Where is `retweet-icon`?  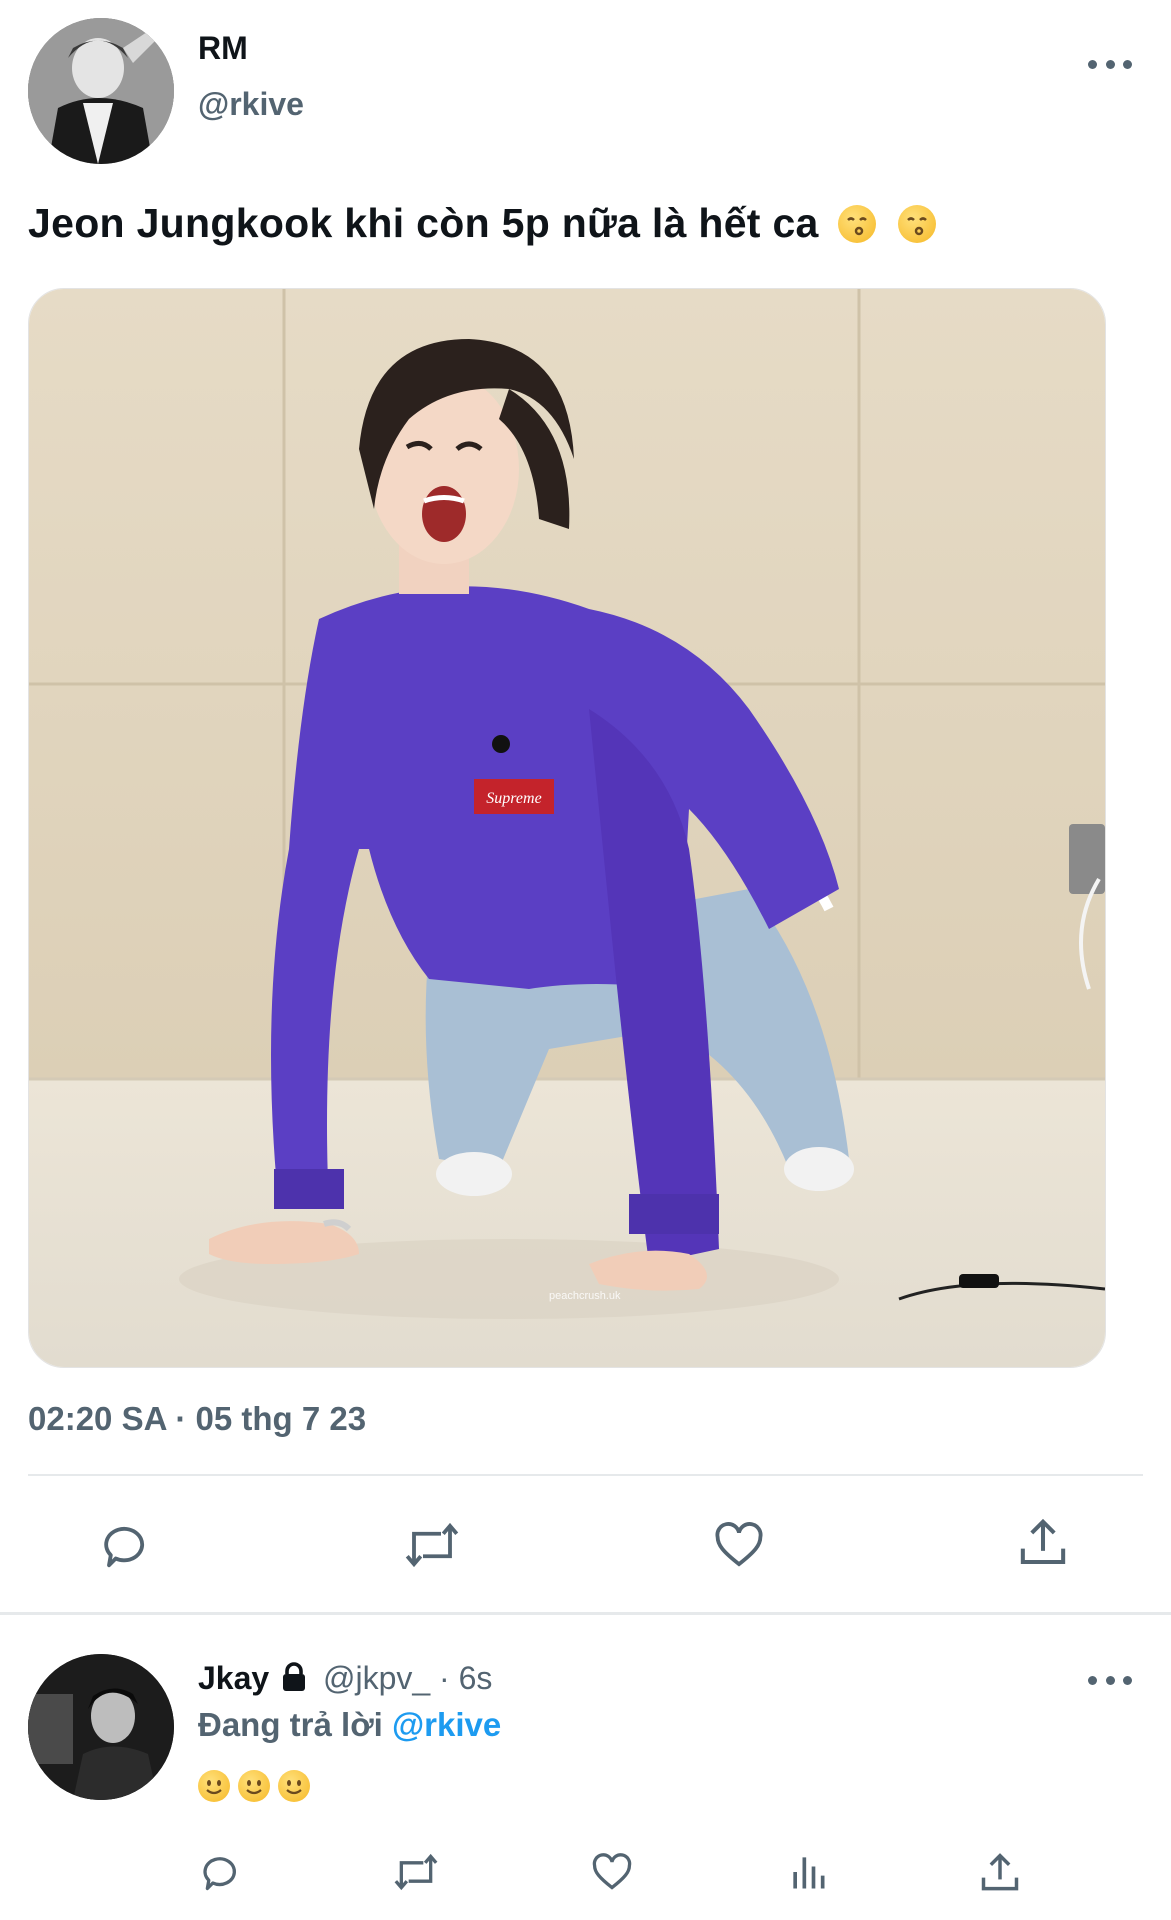 retweet-icon is located at coordinates (432, 1545).